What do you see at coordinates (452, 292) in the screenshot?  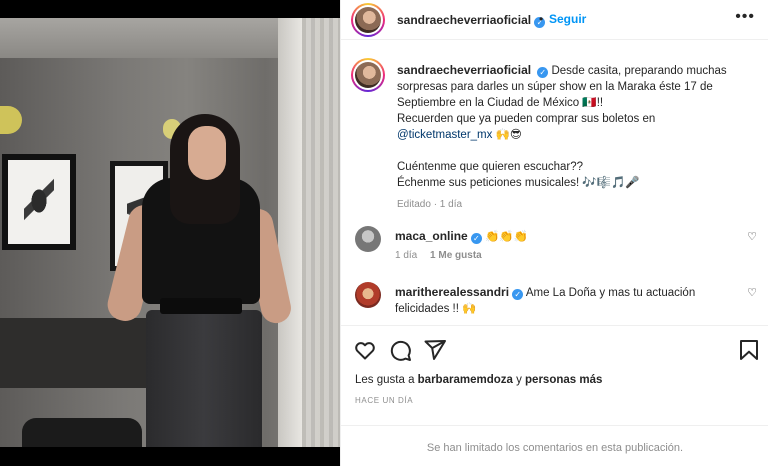 I see `commenter-username: maritherealessandri` at bounding box center [452, 292].